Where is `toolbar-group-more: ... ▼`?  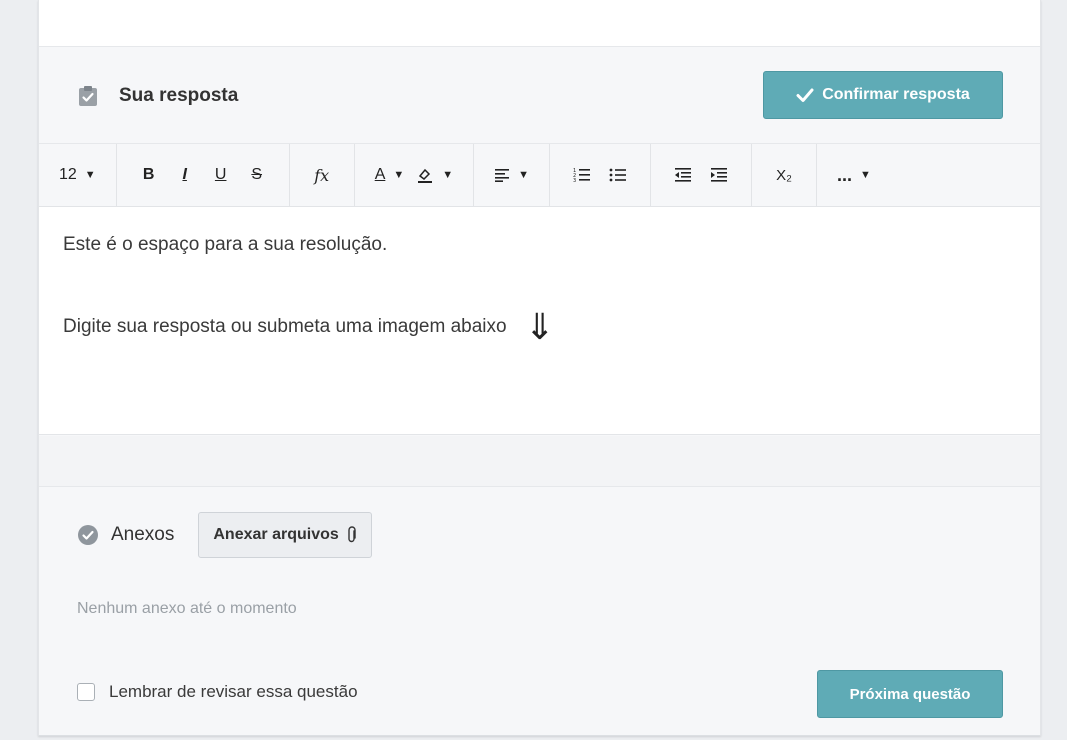
toolbar-group-more: ... ▼ is located at coordinates (854, 175).